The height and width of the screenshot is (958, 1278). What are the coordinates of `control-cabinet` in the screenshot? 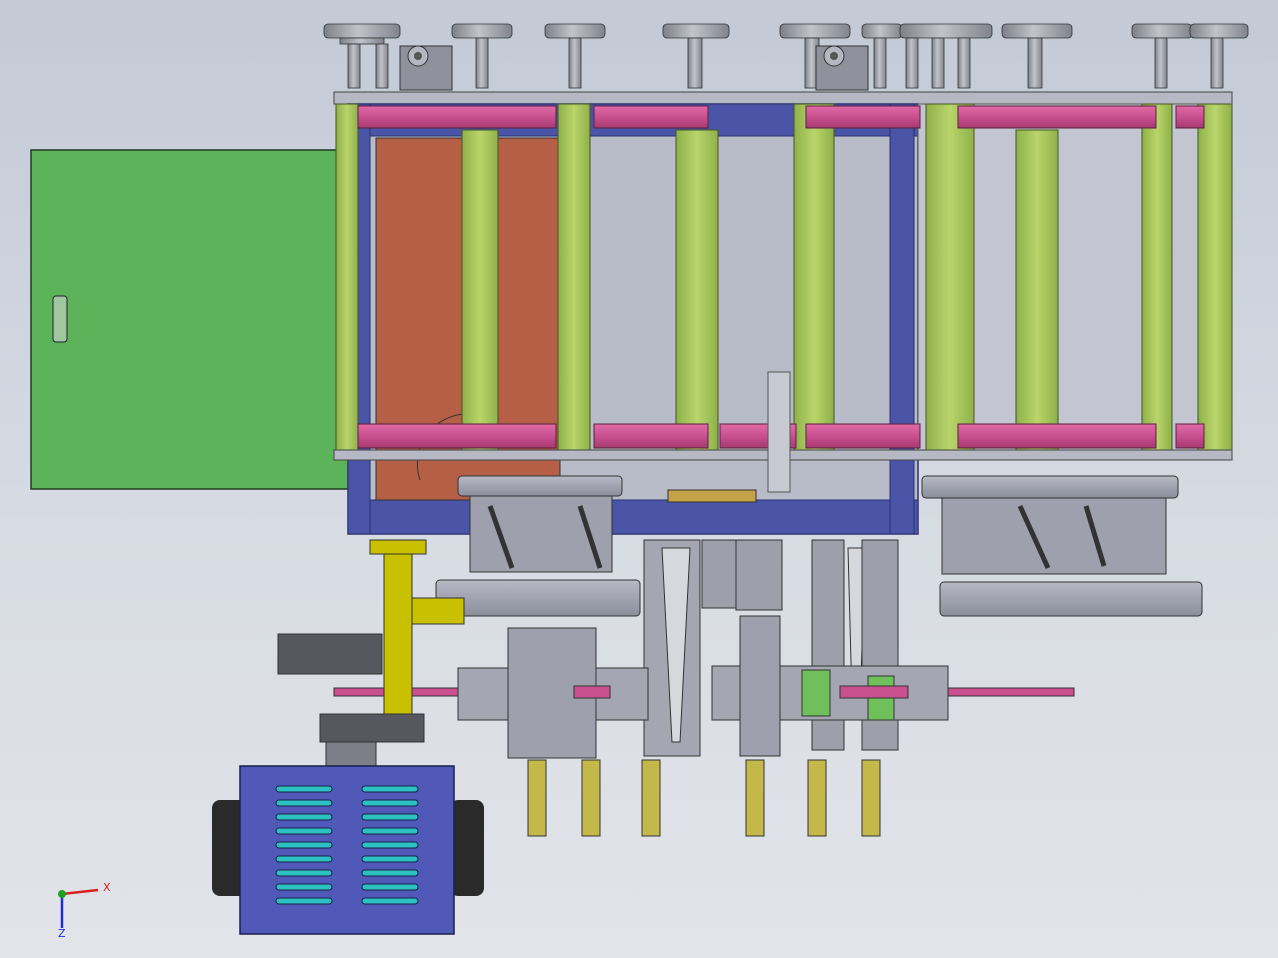 It's located at (348, 850).